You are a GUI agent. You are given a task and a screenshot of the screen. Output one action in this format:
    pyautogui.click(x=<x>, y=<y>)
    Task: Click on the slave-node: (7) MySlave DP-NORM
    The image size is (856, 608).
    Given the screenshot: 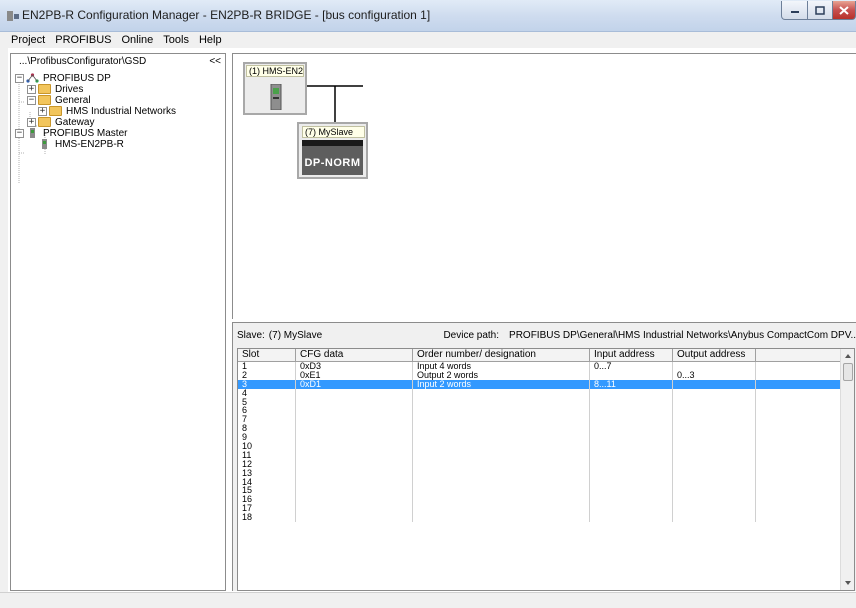 What is the action you would take?
    pyautogui.click(x=332, y=150)
    